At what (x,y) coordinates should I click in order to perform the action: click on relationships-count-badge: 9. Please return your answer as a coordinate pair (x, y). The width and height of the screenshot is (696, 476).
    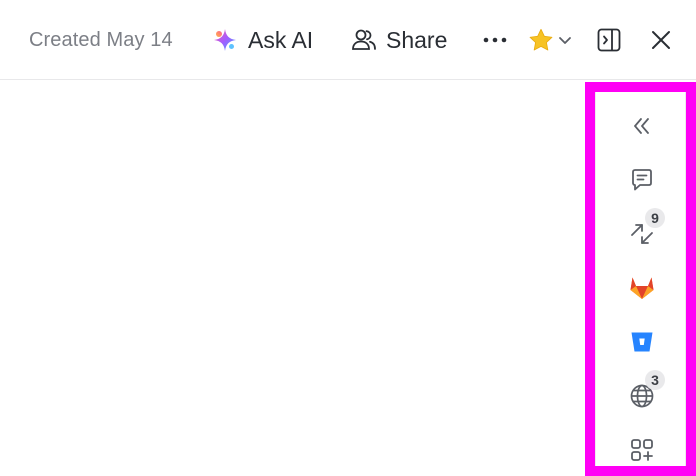
    Looking at the image, I should click on (655, 218).